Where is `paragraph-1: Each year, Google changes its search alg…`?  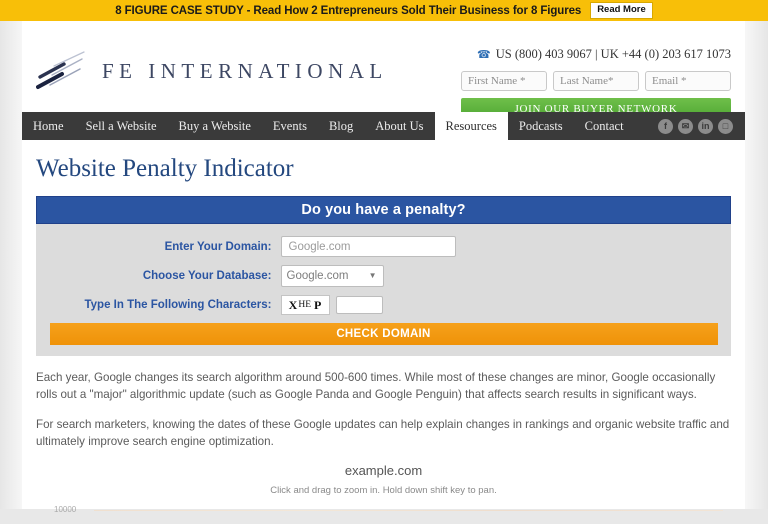 paragraph-1: Each year, Google changes its search alg… is located at coordinates (376, 386).